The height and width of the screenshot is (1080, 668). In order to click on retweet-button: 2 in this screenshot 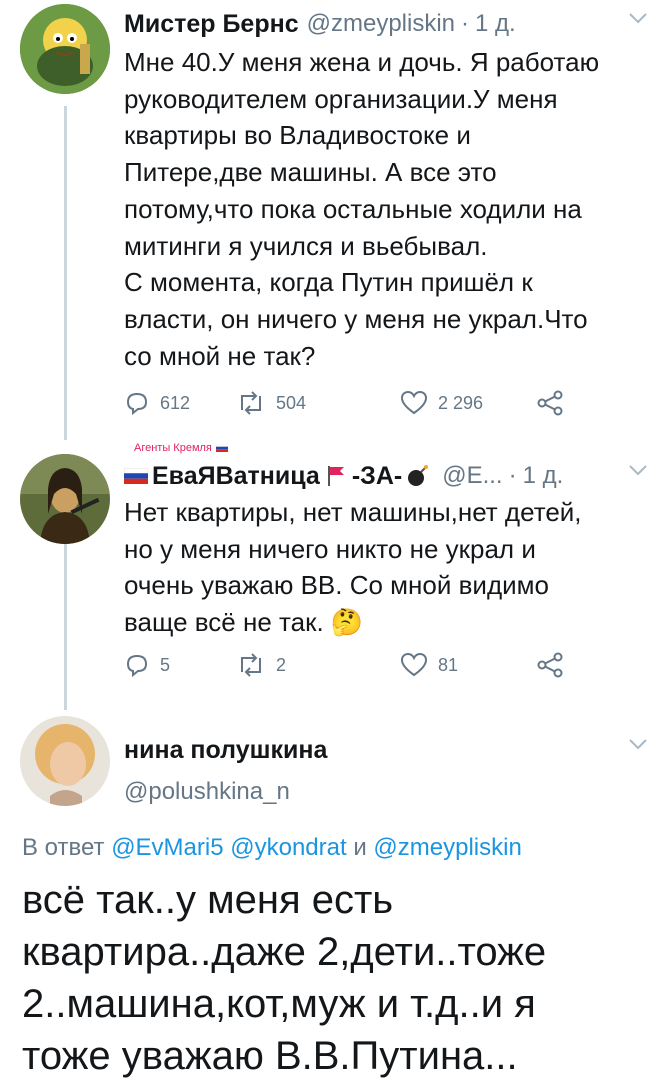, I will do `click(261, 665)`.